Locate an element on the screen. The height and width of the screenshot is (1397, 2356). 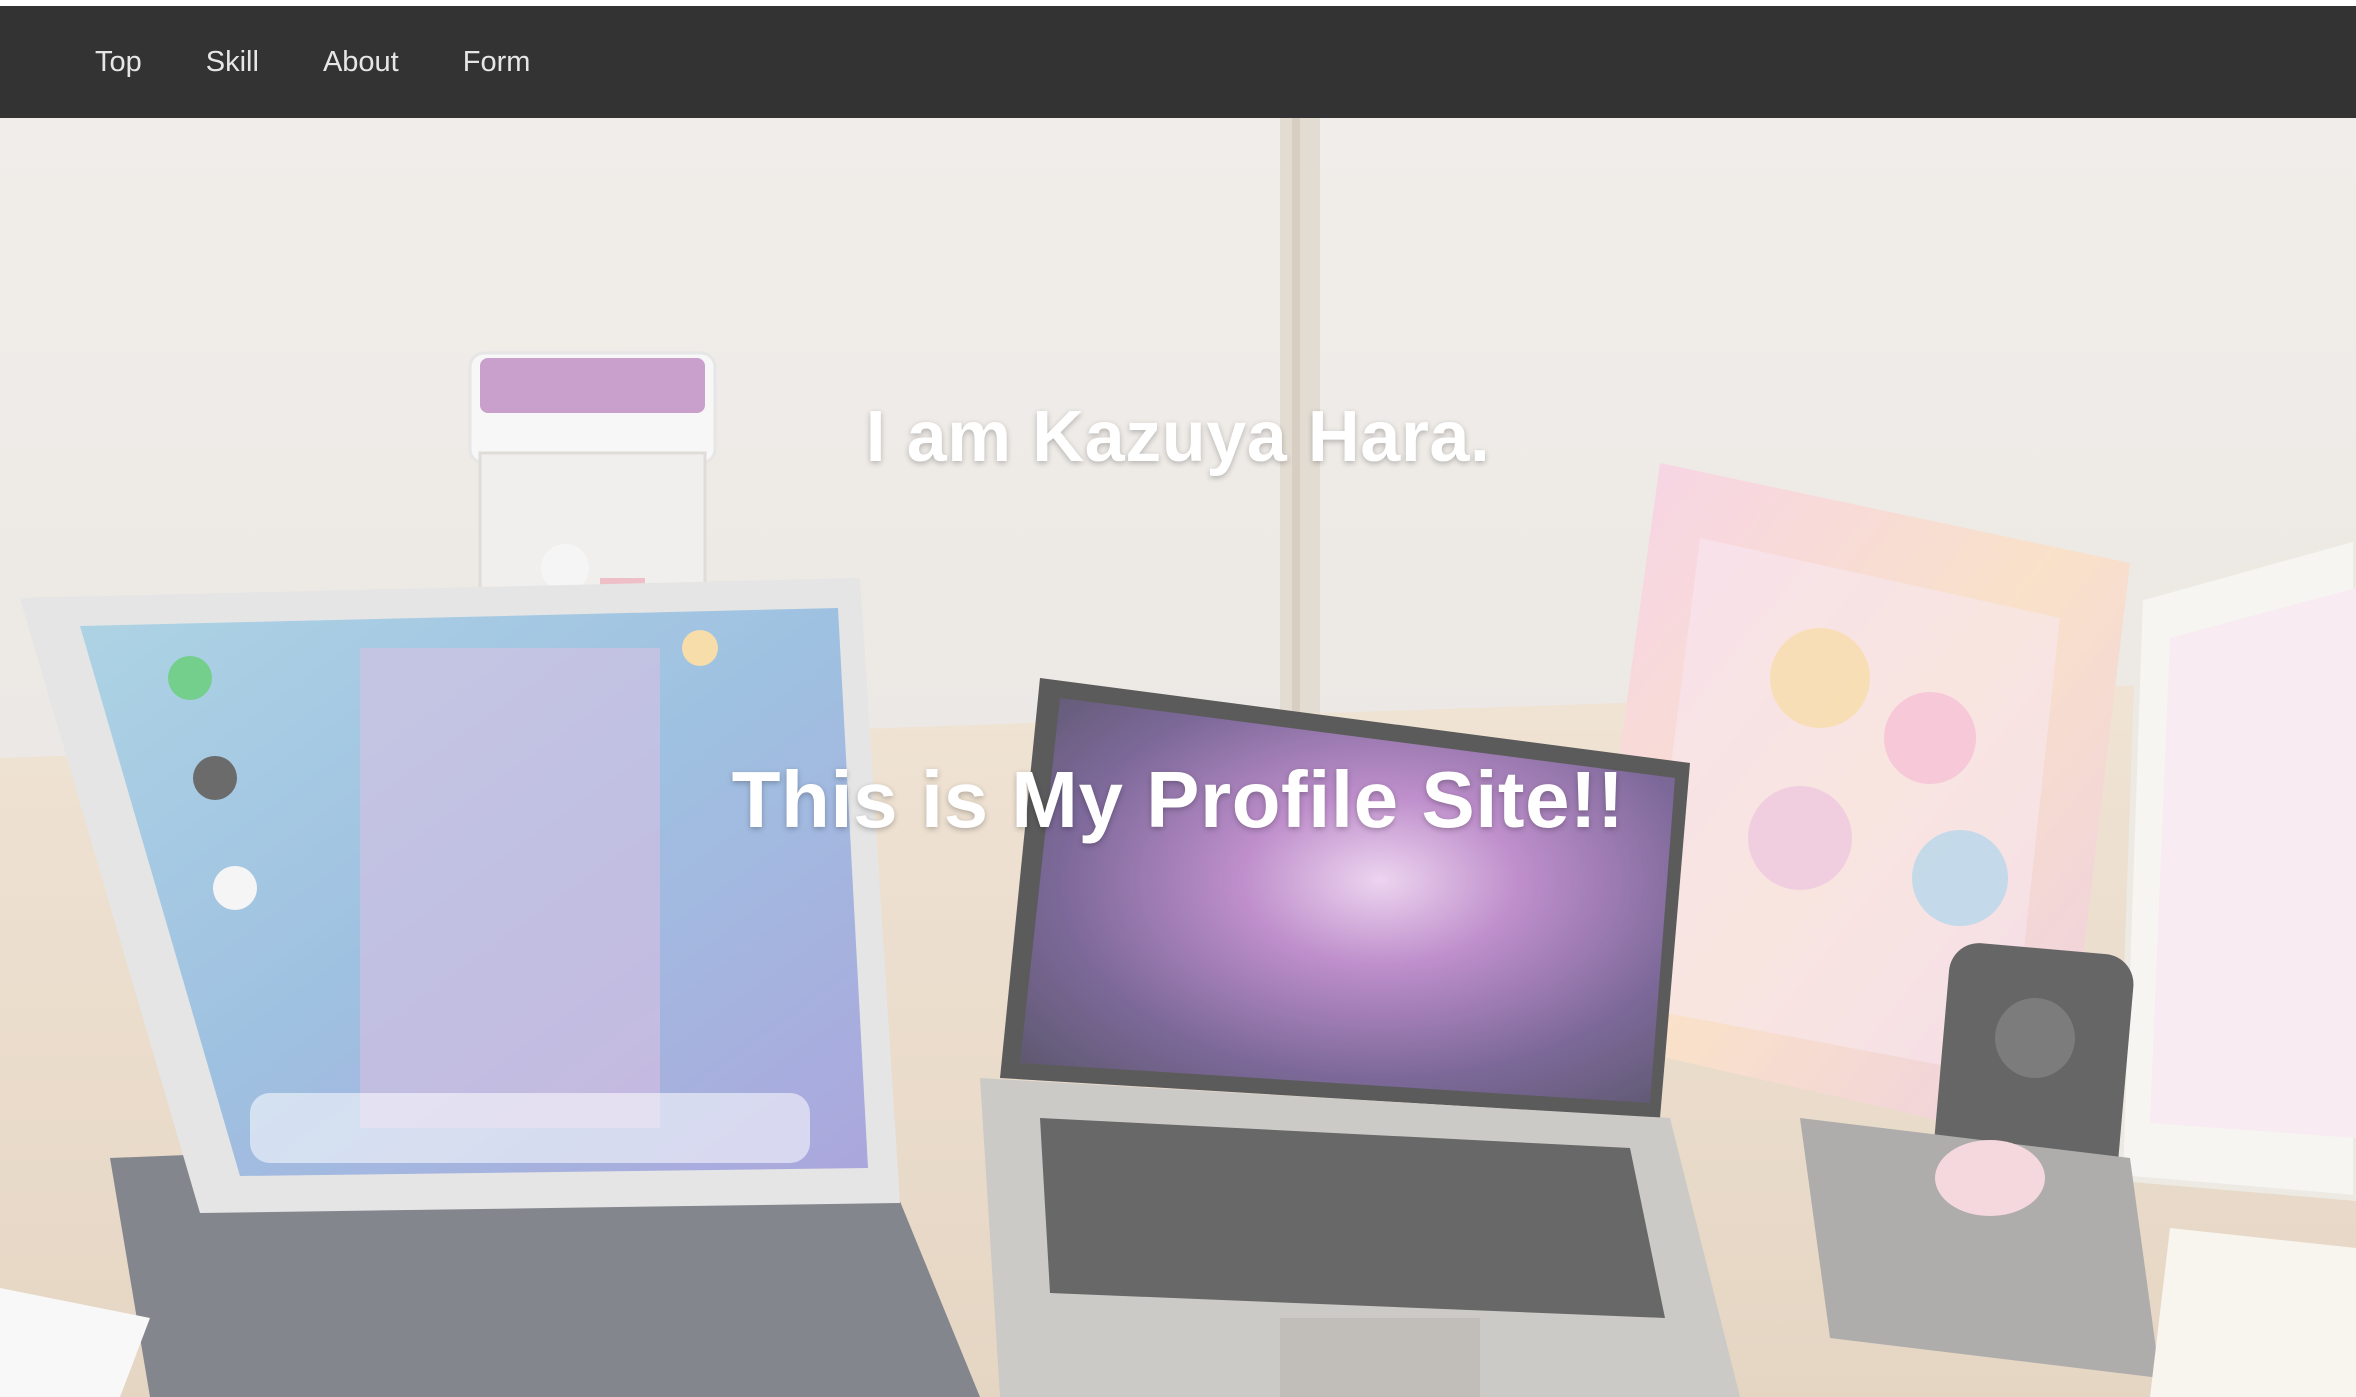
nav-link-skill: Skill is located at coordinates (232, 62).